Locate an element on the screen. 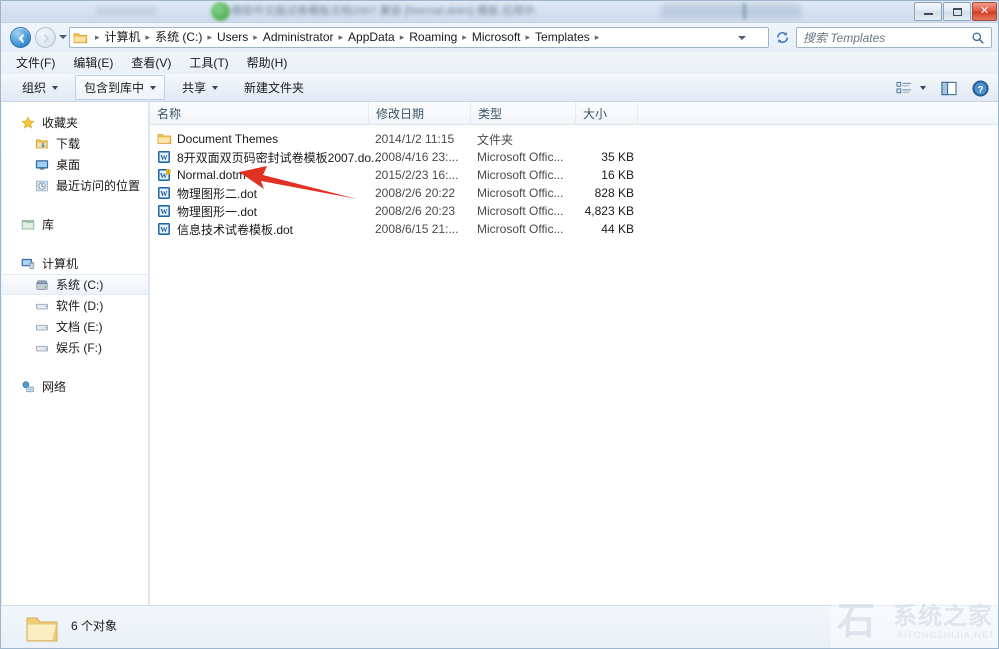  recent-locations-dropdown-icon is located at coordinates (63, 37).